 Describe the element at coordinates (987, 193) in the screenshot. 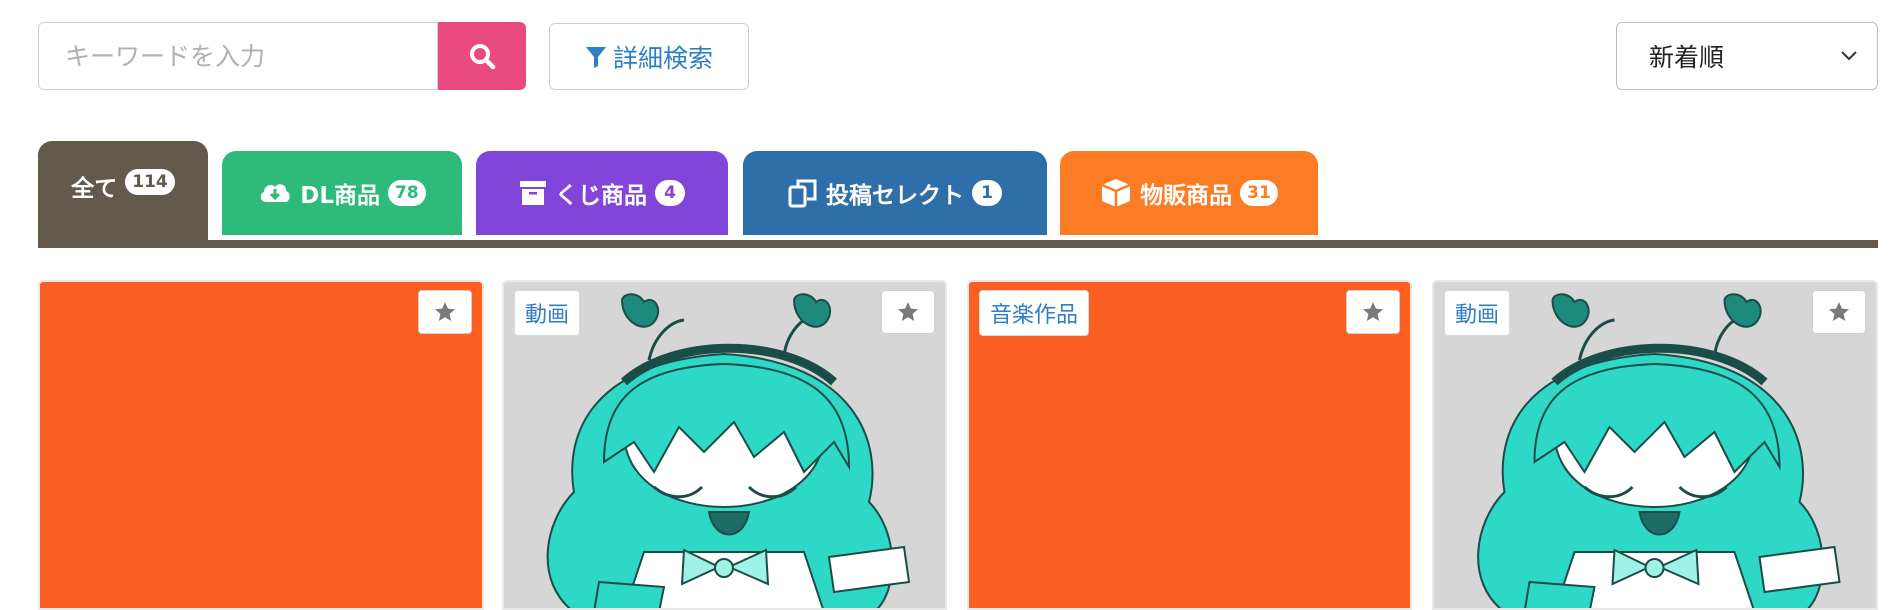

I see `tab-post-count: 1` at that location.